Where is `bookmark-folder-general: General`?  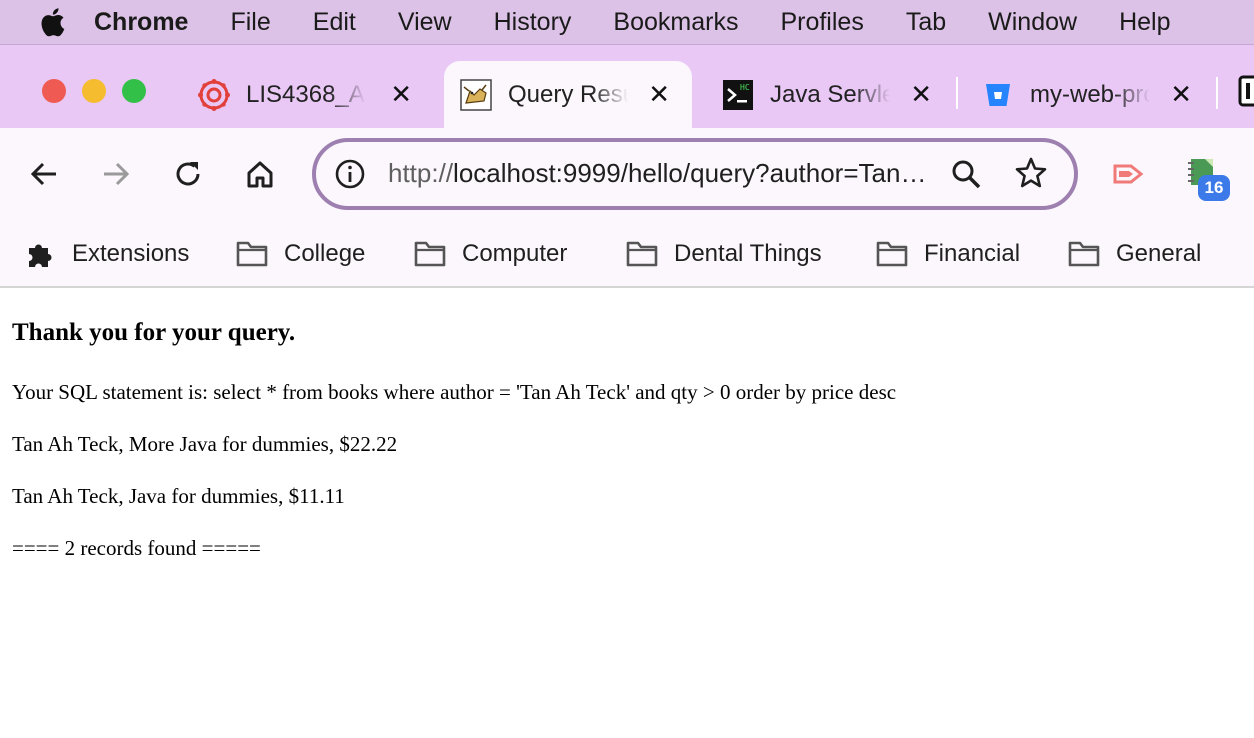 bookmark-folder-general: General is located at coordinates (1134, 254).